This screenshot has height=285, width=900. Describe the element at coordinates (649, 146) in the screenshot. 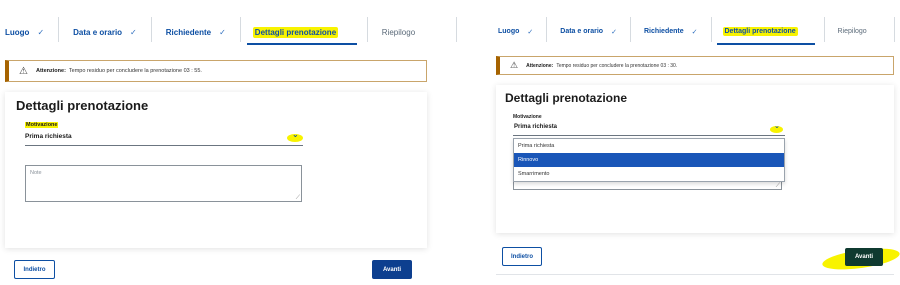

I see `dropdown-option: Prima richiesta` at that location.